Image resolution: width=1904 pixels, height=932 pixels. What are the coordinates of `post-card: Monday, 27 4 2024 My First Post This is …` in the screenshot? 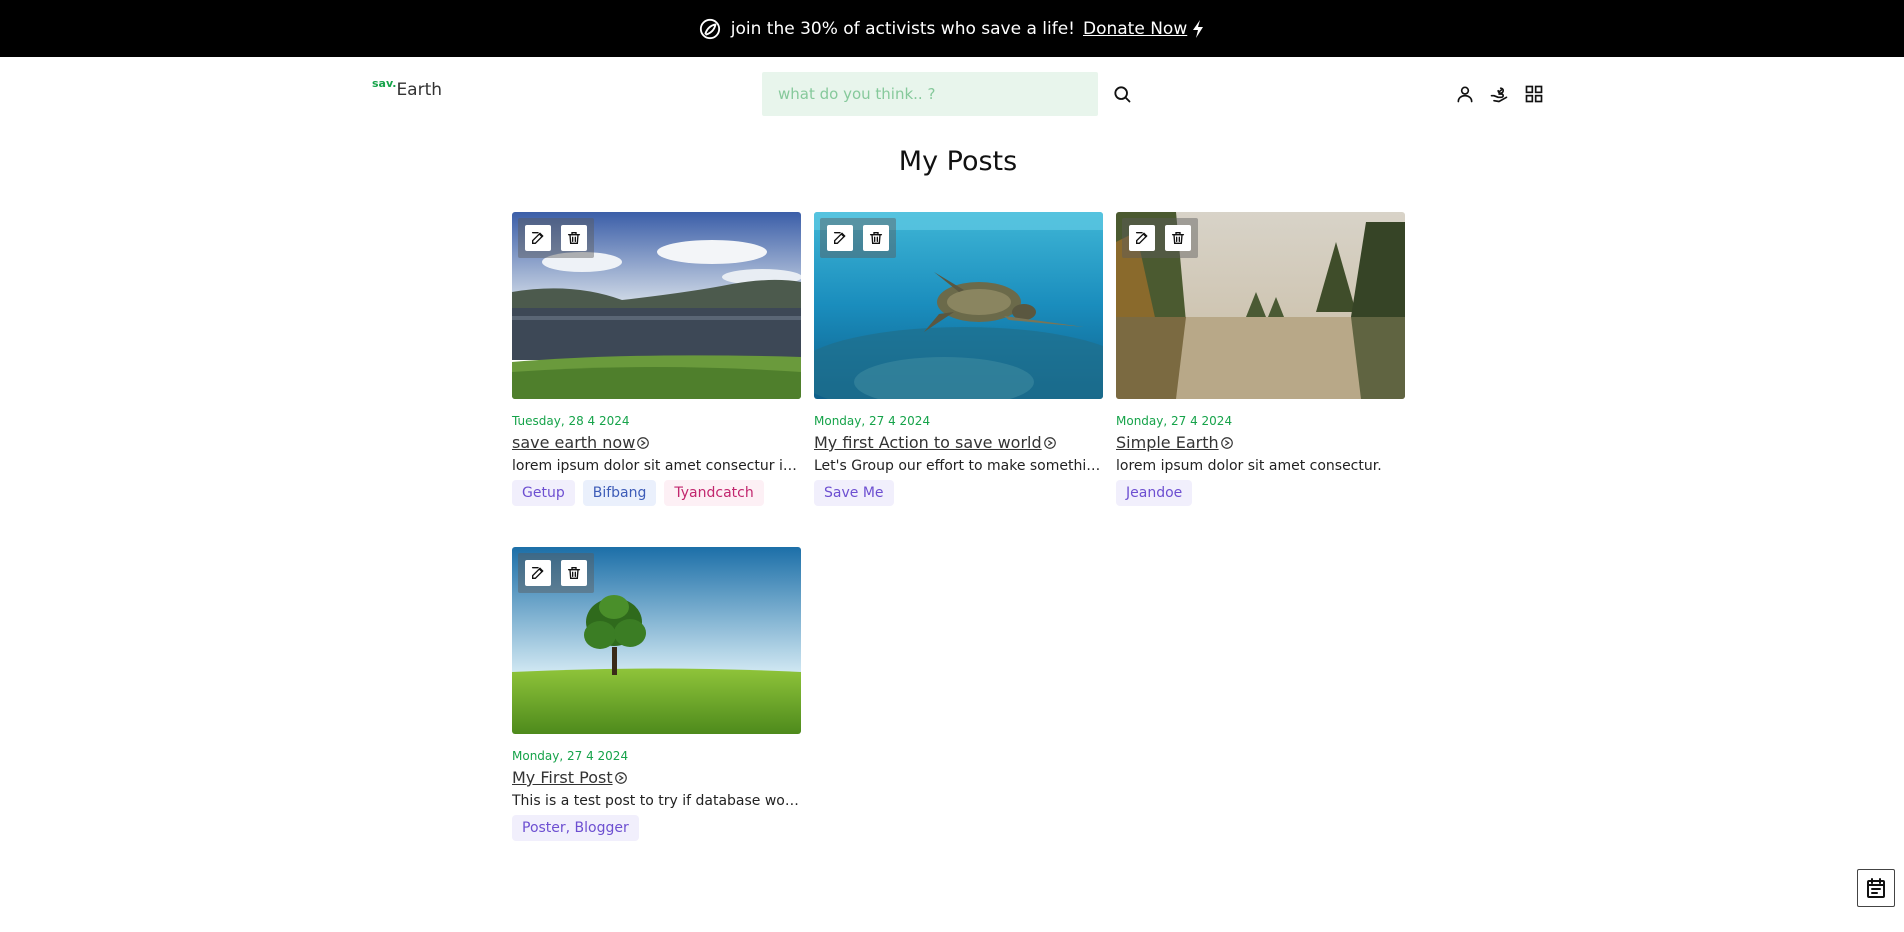 It's located at (656, 694).